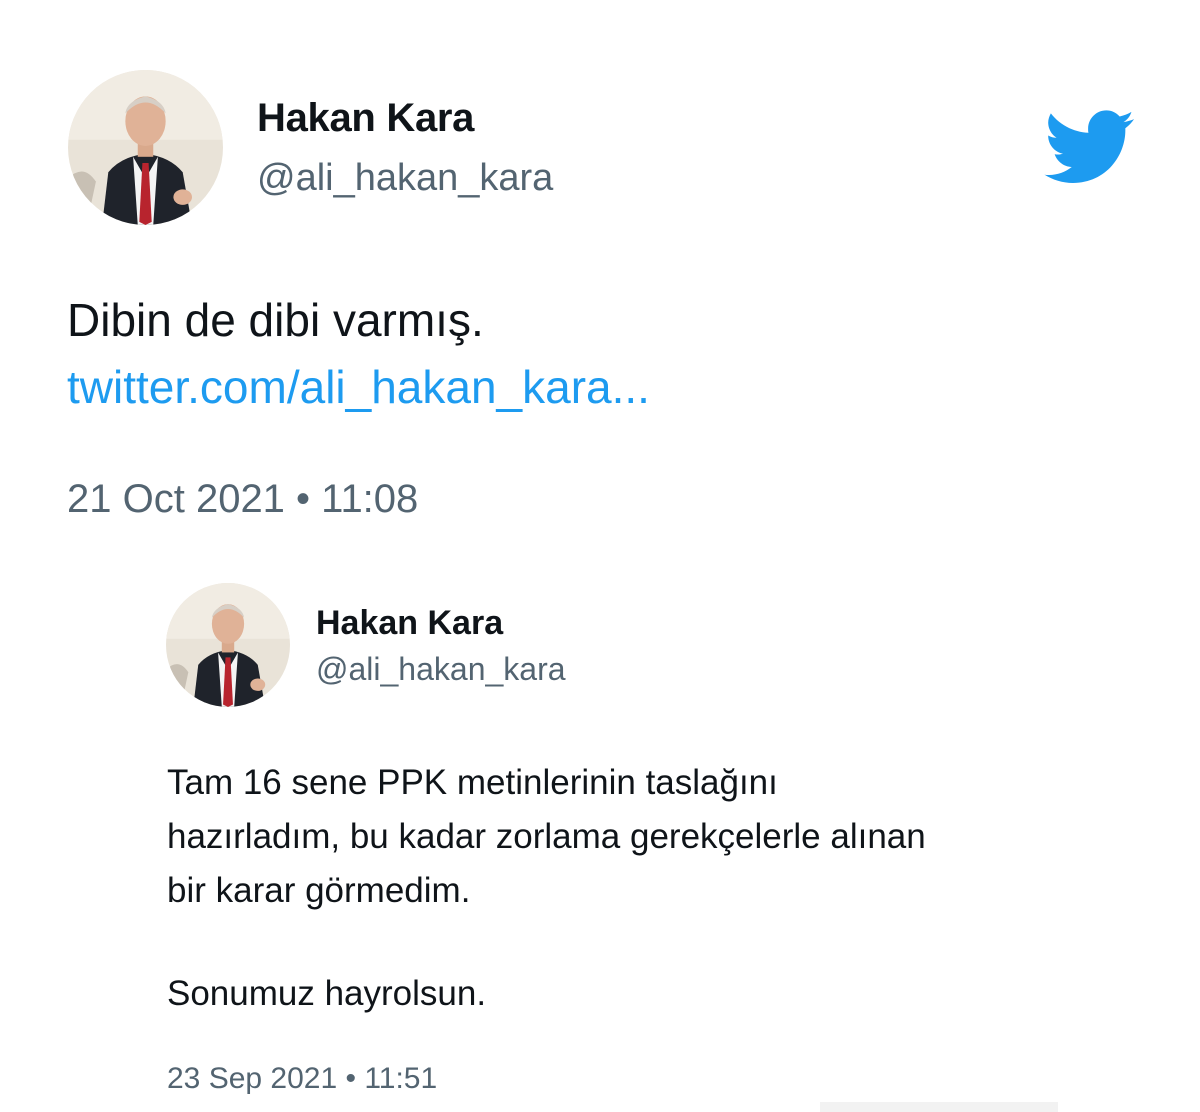 The width and height of the screenshot is (1200, 1112). I want to click on quoted-tweet-line: bir karar görmedim., so click(319, 890).